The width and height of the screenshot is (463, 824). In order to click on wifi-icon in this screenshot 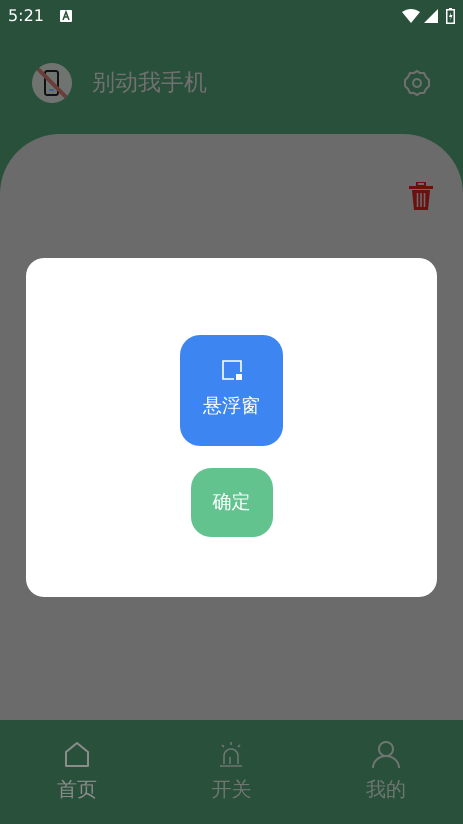, I will do `click(411, 16)`.